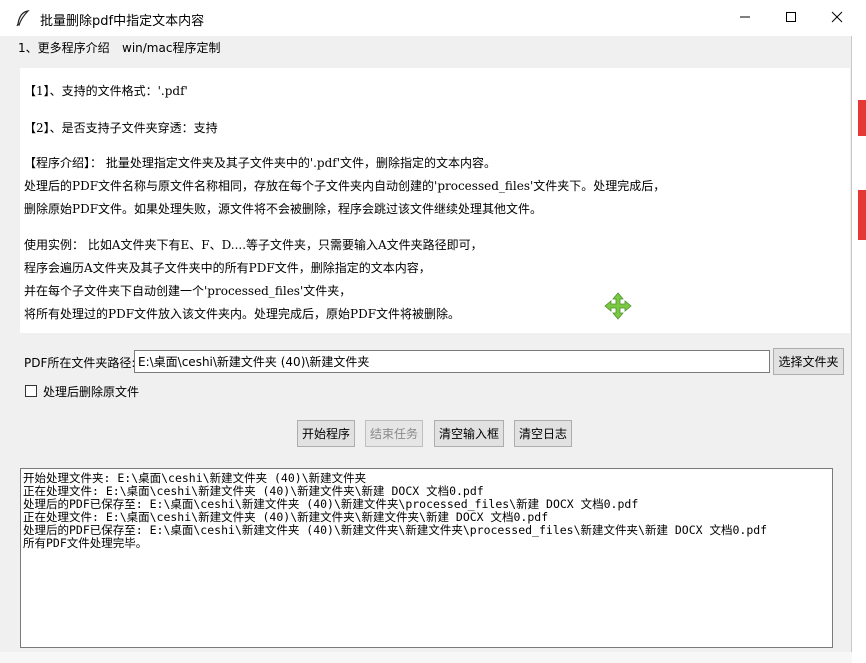 The width and height of the screenshot is (866, 663). Describe the element at coordinates (426, 657) in the screenshot. I see `bottom-strip` at that location.